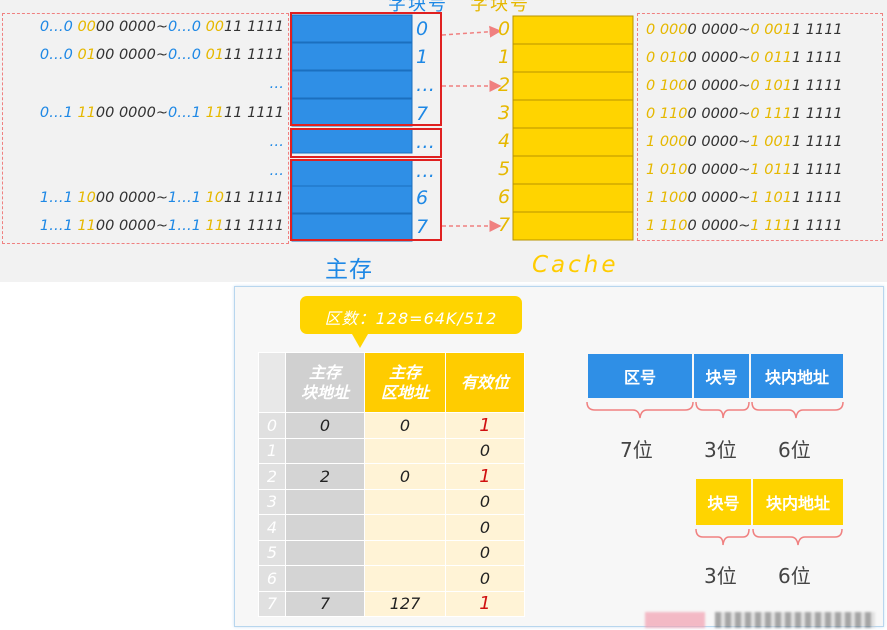 This screenshot has width=887, height=630. I want to click on main-address-row: 0…0 0100 0000~0…0 0111 1111, so click(161, 55).